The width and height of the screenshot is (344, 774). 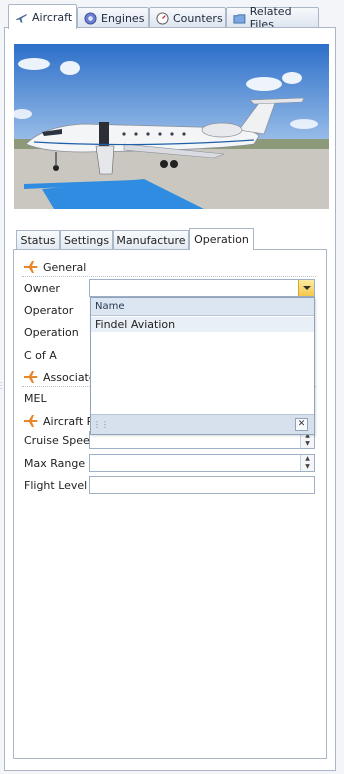 I want to click on tab-counters: Counters, so click(x=187, y=17).